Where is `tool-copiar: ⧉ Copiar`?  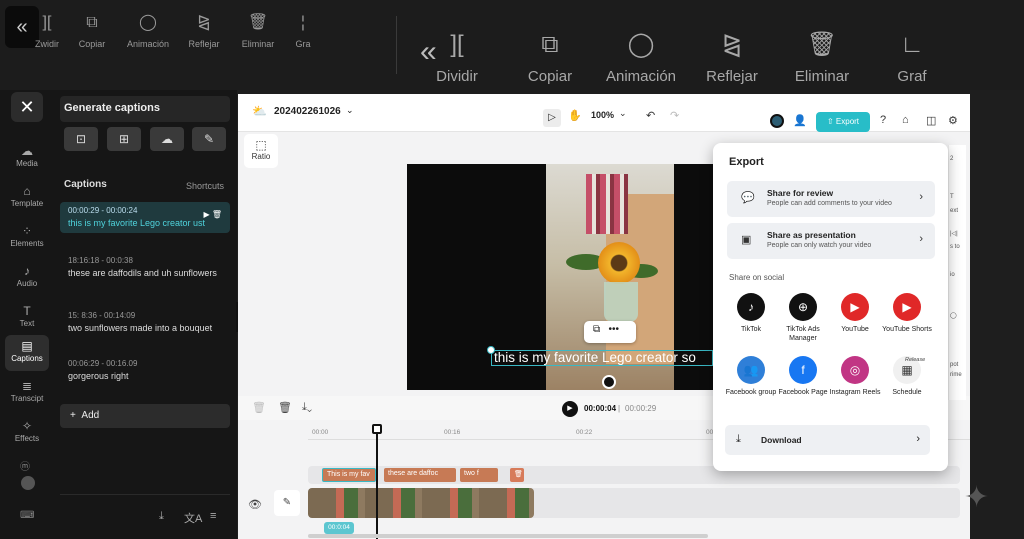
tool-copiar: ⧉ Copiar is located at coordinates (92, 31).